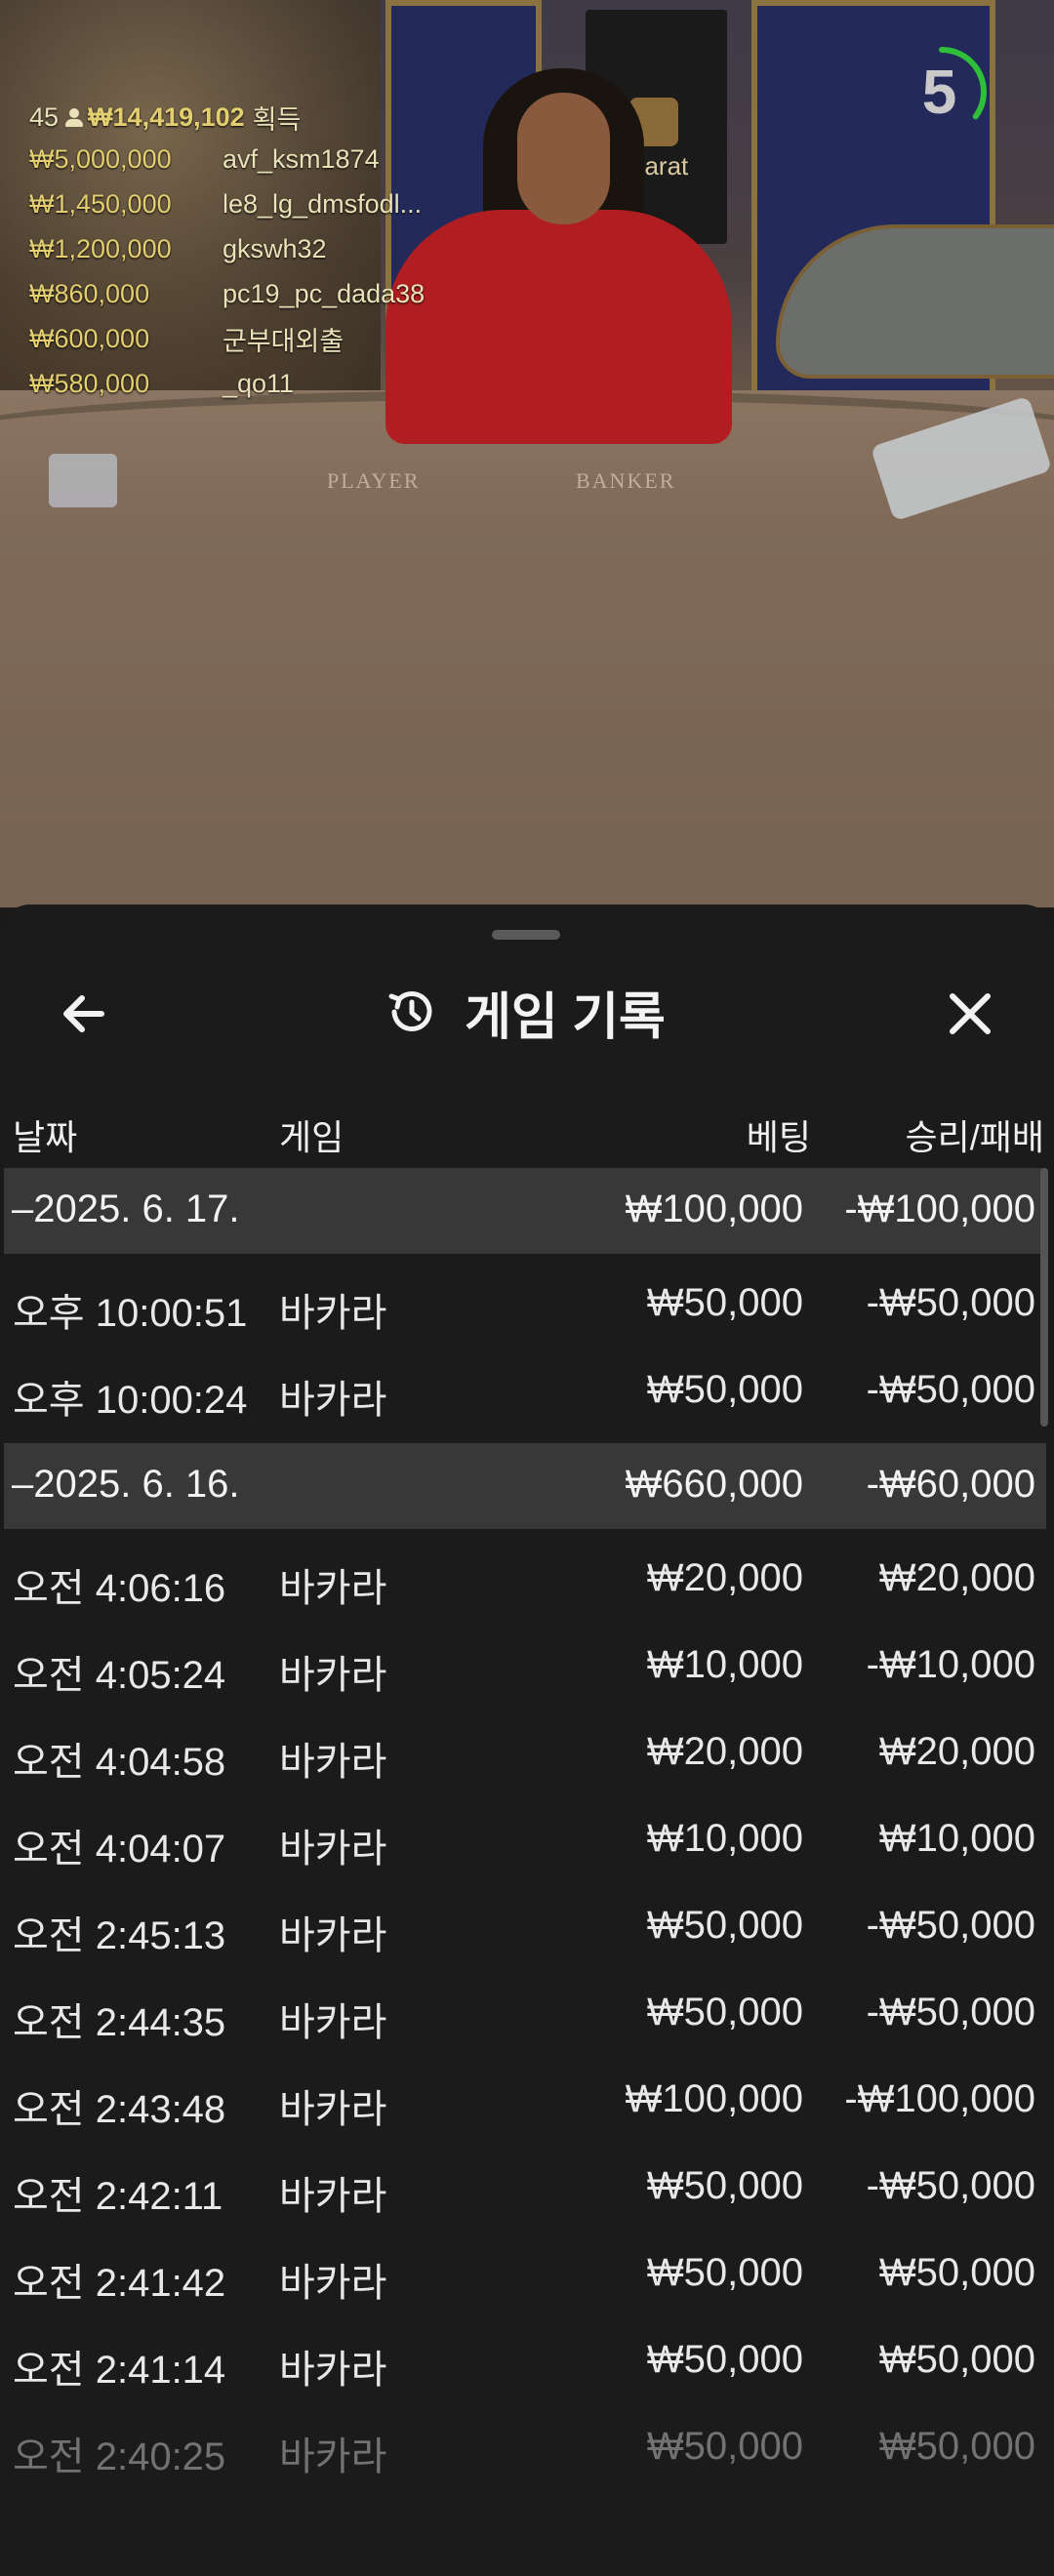 The image size is (1054, 2576). I want to click on winner-name: _qo11, so click(259, 383).